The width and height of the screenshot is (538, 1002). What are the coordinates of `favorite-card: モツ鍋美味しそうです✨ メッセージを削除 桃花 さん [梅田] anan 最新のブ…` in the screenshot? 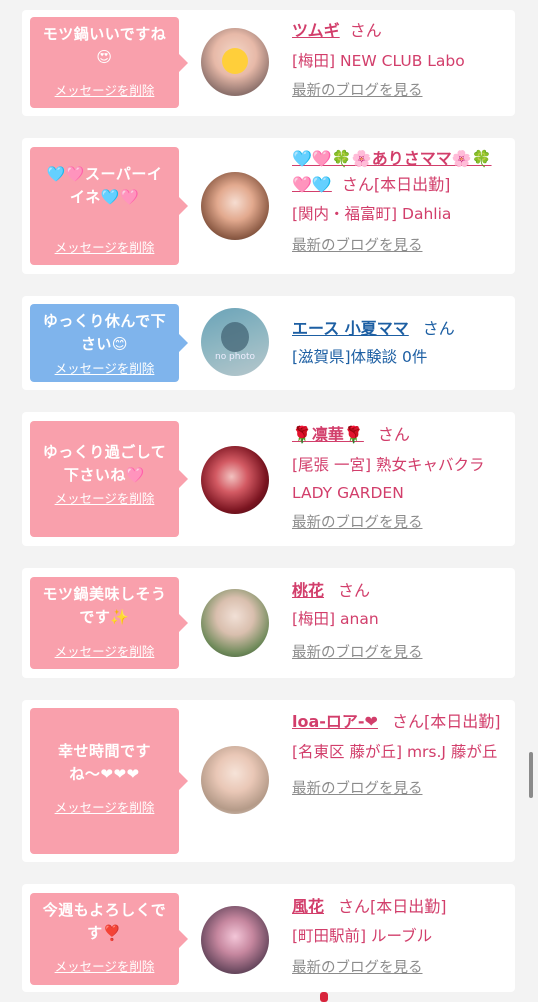 It's located at (268, 623).